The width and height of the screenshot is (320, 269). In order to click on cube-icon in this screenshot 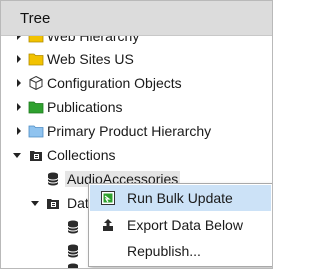, I will do `click(36, 83)`.